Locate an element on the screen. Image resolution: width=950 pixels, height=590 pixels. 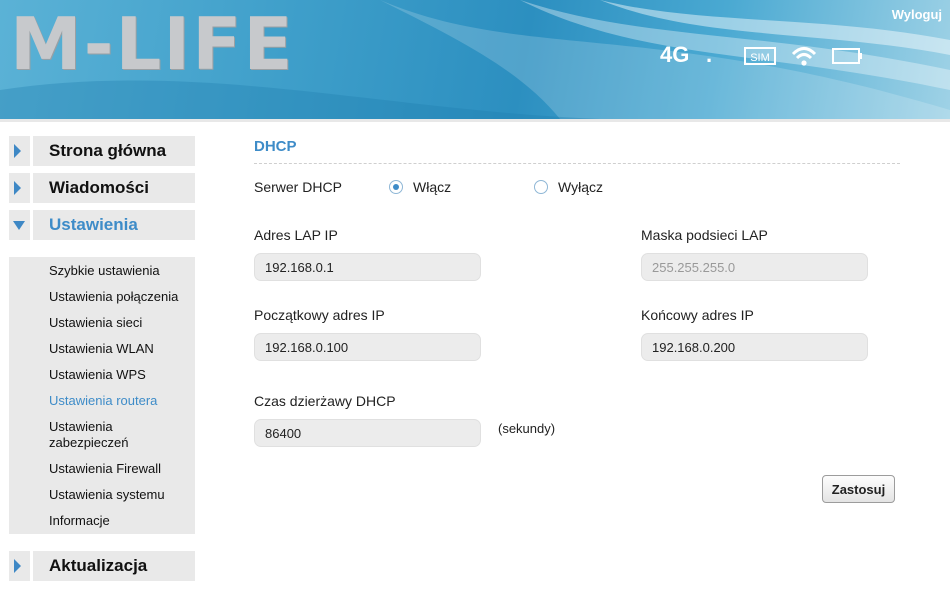
section-title: DHCP is located at coordinates (275, 146).